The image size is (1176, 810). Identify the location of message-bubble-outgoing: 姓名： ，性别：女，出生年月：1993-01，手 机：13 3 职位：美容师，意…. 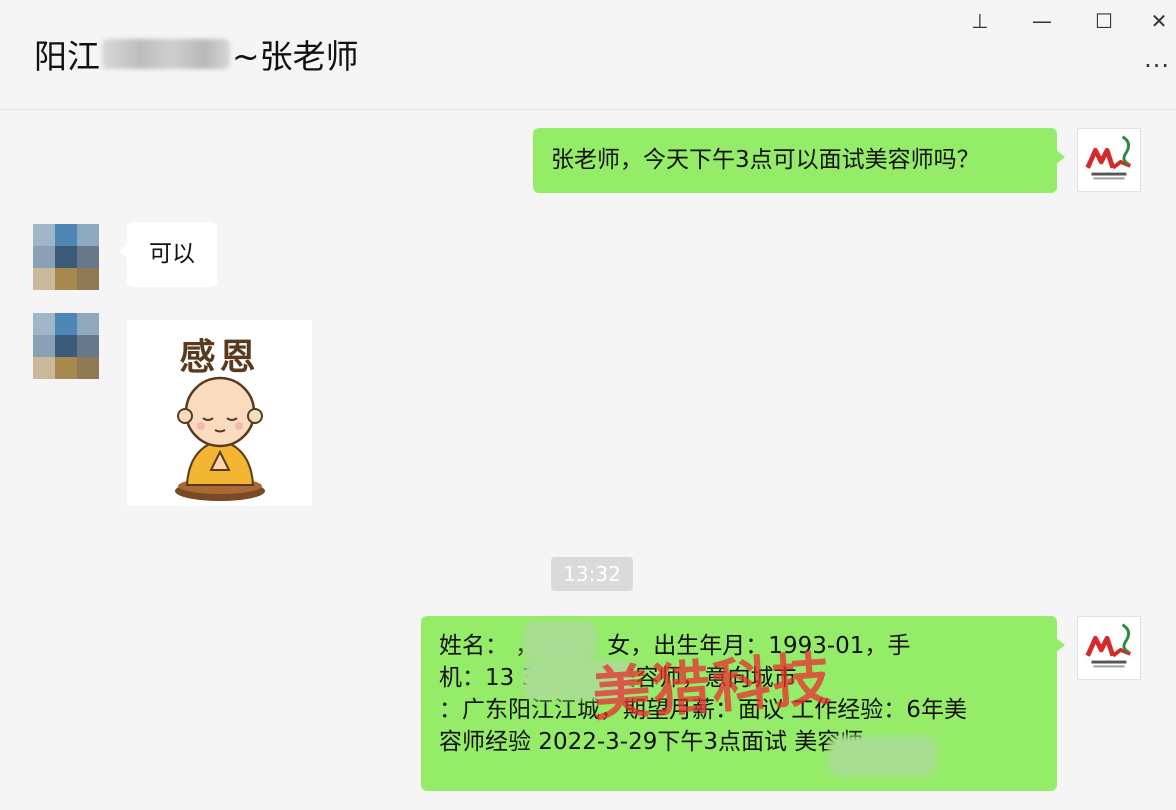
(743, 703).